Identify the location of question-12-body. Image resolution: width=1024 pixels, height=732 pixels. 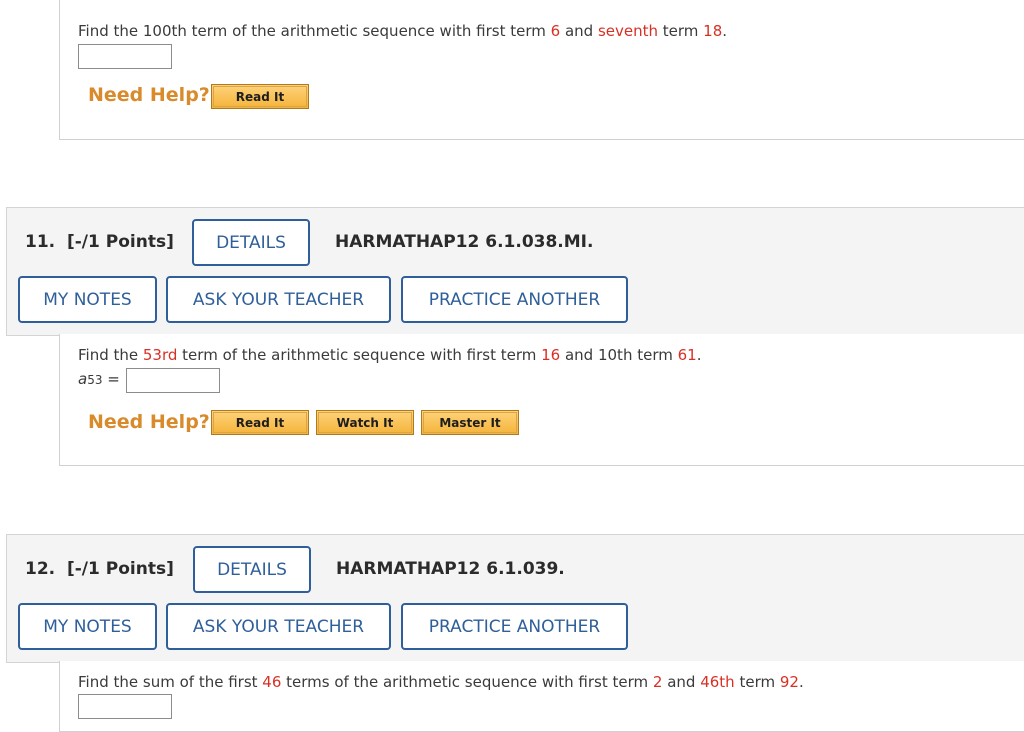
(541, 696).